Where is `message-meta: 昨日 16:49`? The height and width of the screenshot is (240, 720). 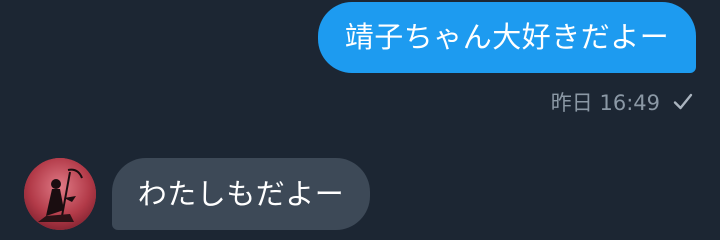
message-meta: 昨日 16:49 is located at coordinates (623, 102).